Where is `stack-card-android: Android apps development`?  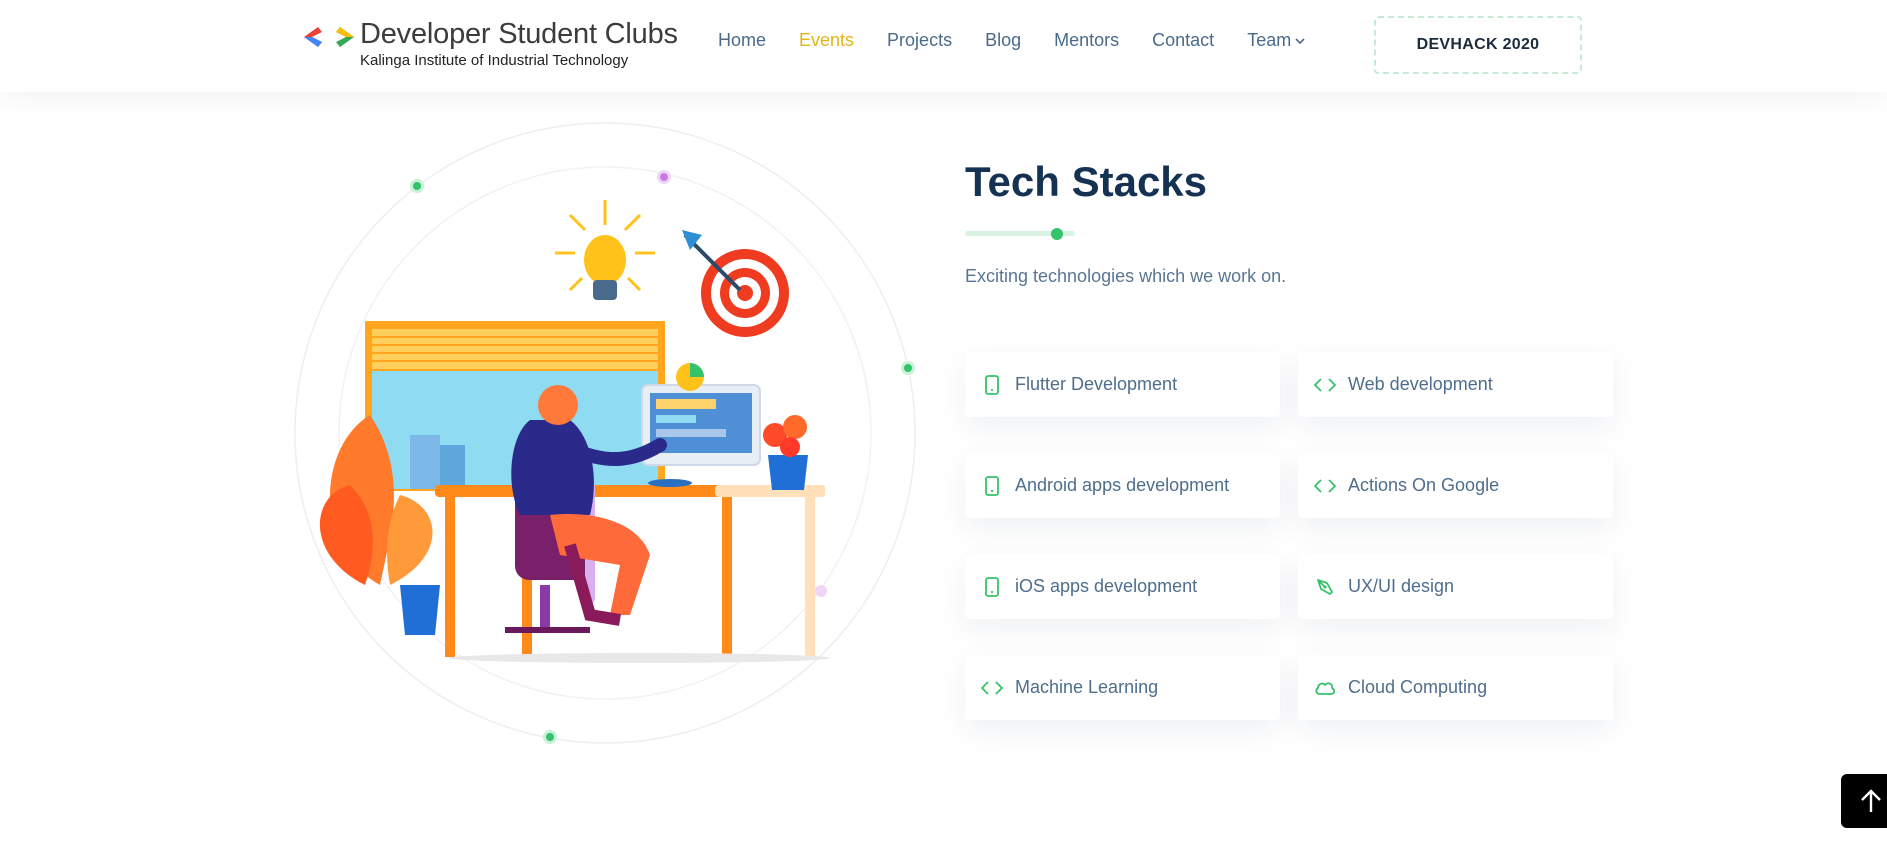
stack-card-android: Android apps development is located at coordinates (1122, 485).